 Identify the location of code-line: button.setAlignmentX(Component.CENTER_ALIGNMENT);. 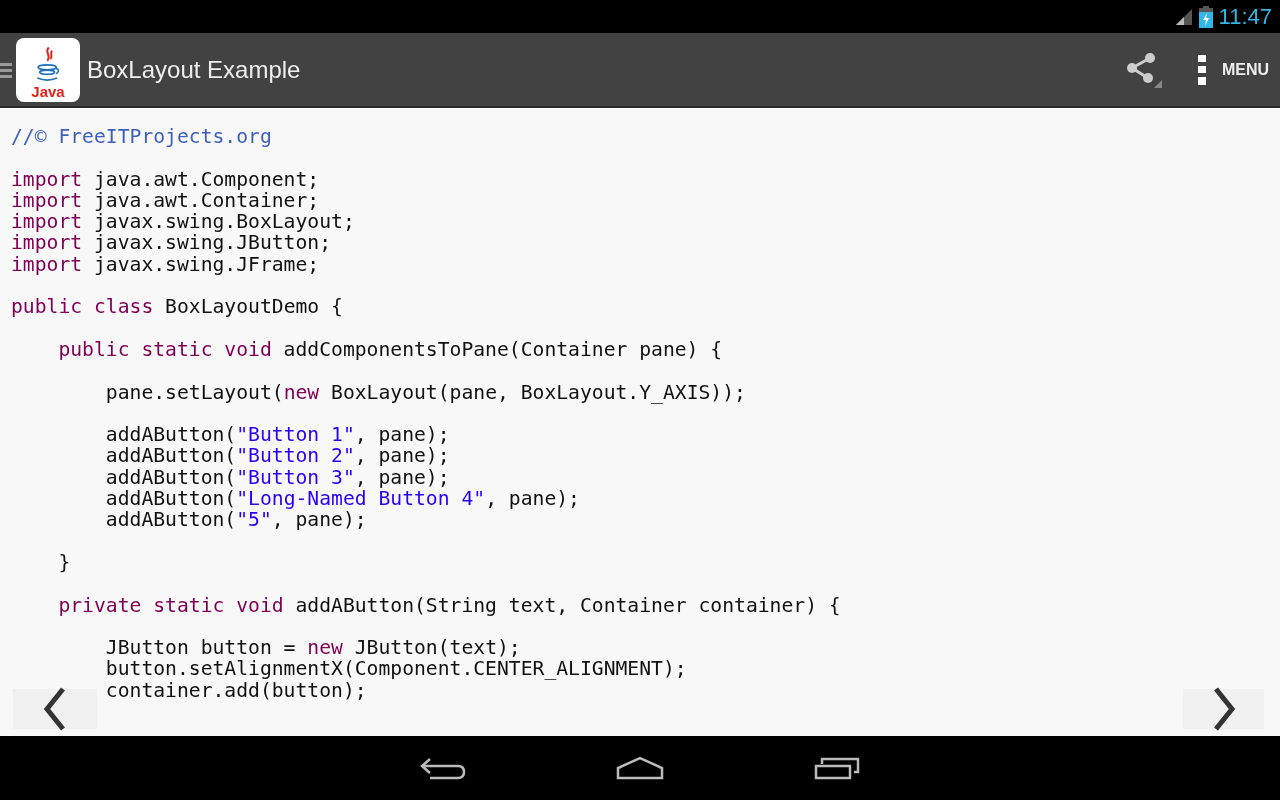
(395, 669).